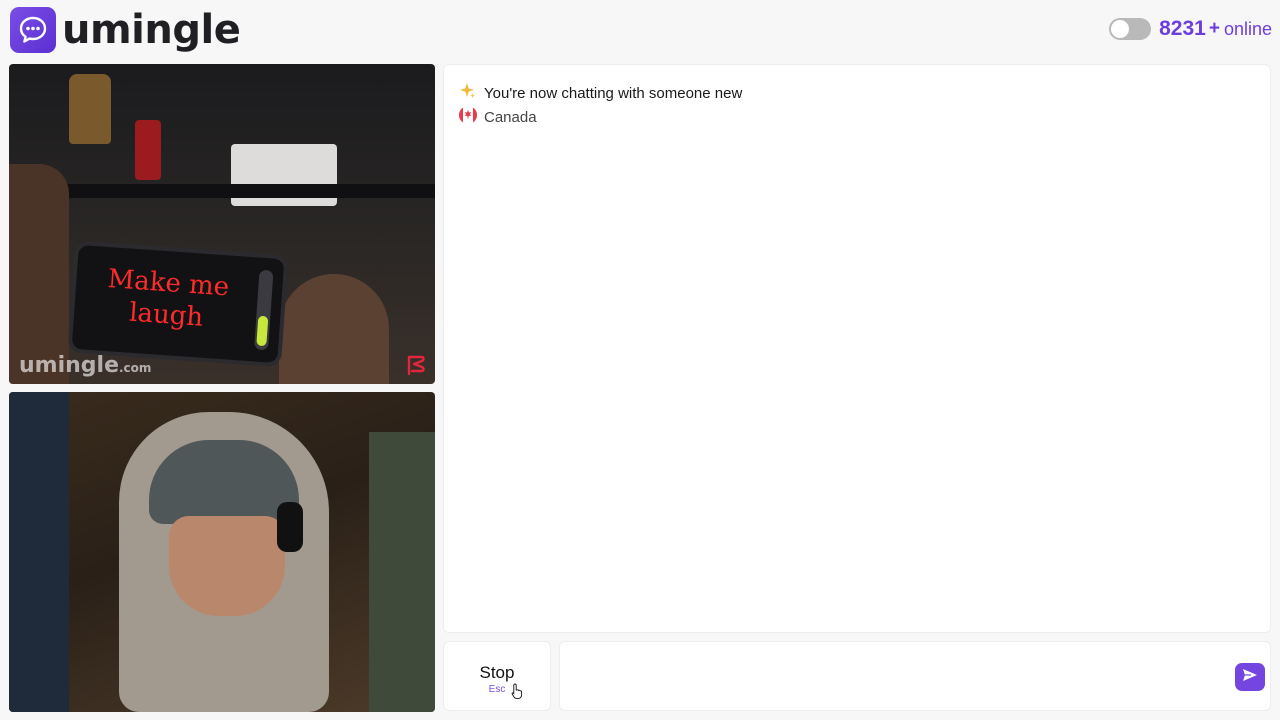  What do you see at coordinates (90, 109) in the screenshot?
I see `bottle-shape` at bounding box center [90, 109].